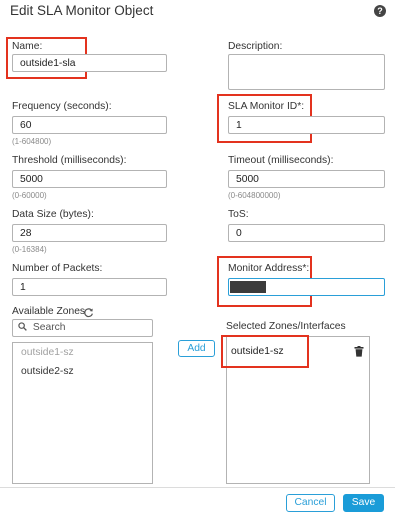 The height and width of the screenshot is (524, 395). I want to click on add-button: Add, so click(196, 348).